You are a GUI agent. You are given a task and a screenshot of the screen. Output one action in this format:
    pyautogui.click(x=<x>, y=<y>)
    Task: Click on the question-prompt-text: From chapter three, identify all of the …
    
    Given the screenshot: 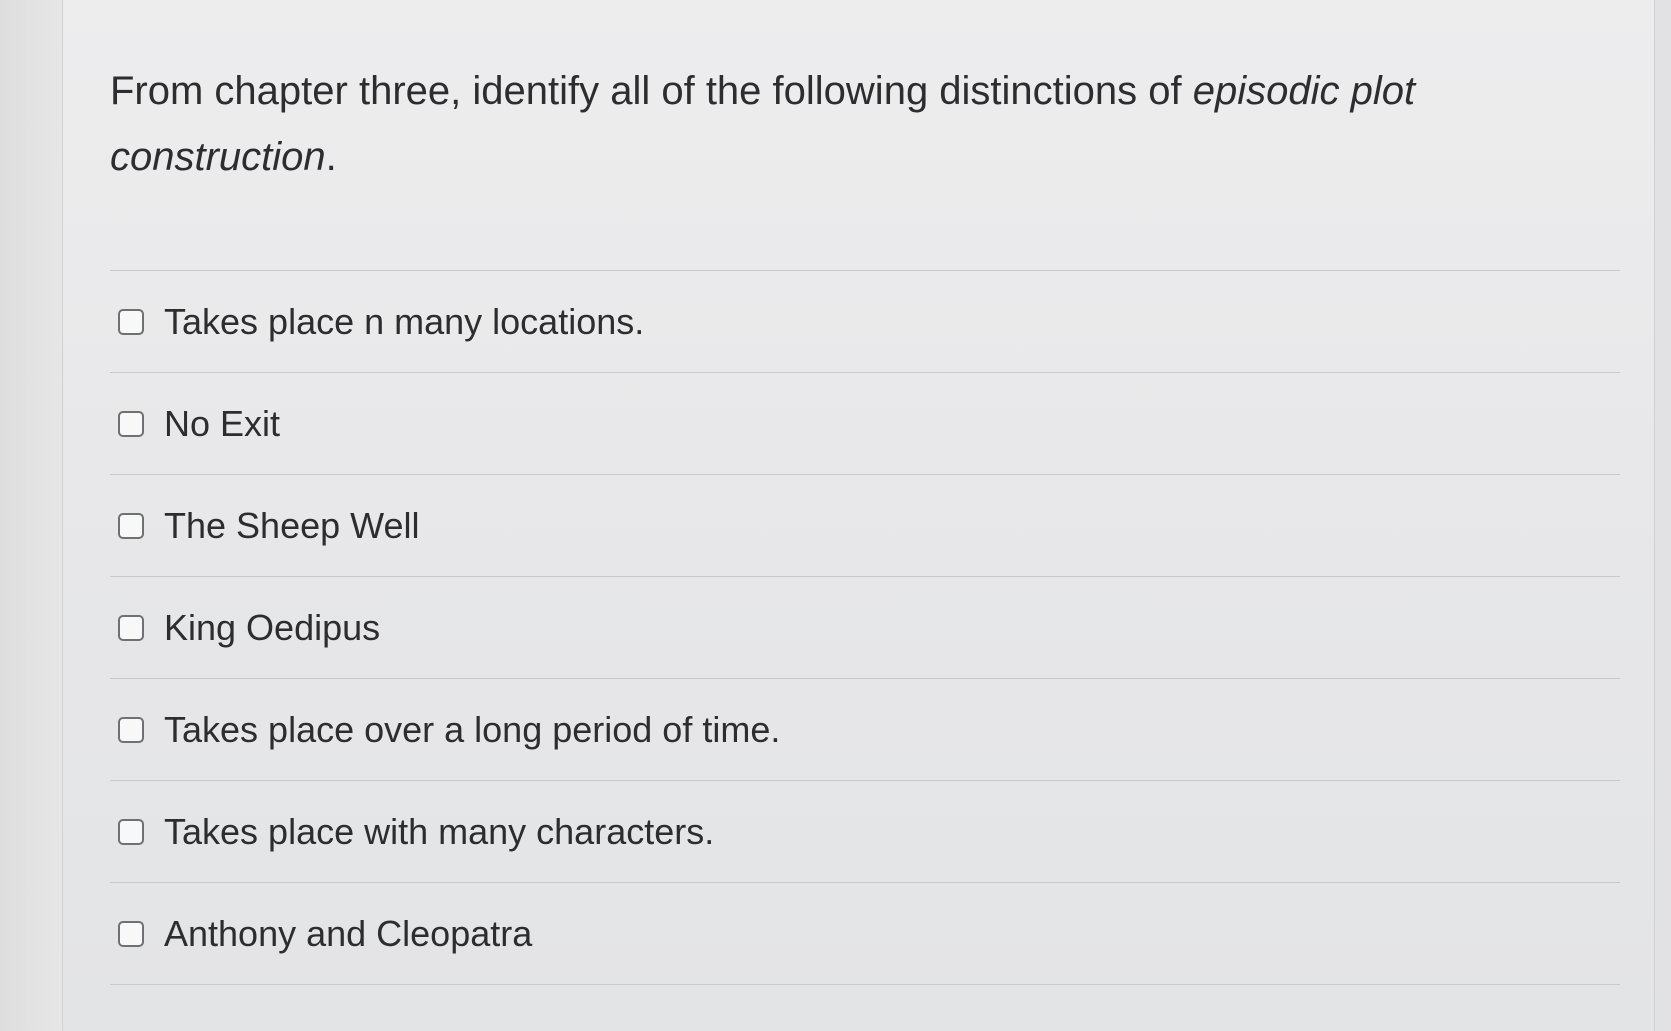 What is the action you would take?
    pyautogui.click(x=651, y=91)
    